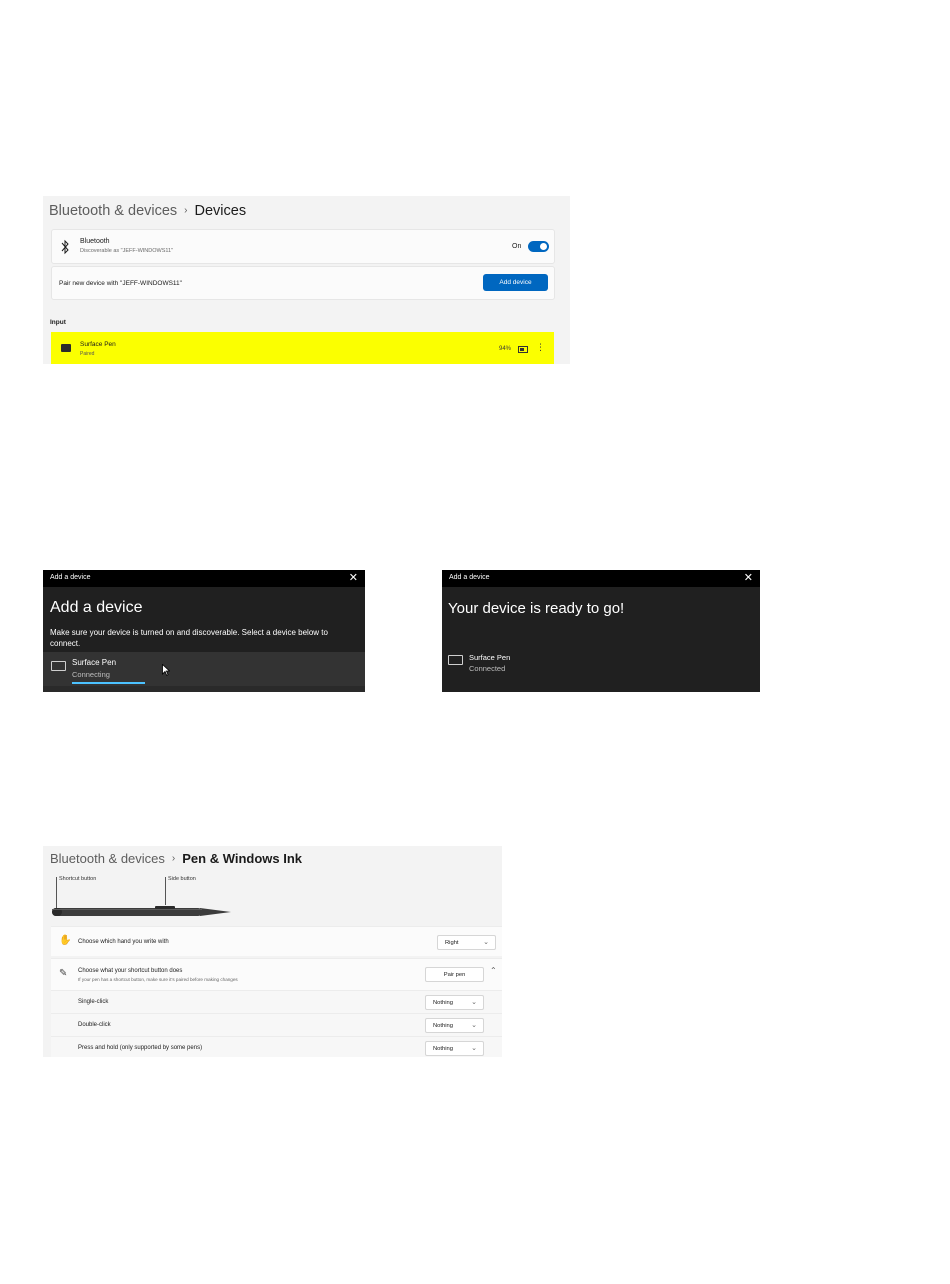 This screenshot has width=950, height=1284. I want to click on battery-icon, so click(523, 349).